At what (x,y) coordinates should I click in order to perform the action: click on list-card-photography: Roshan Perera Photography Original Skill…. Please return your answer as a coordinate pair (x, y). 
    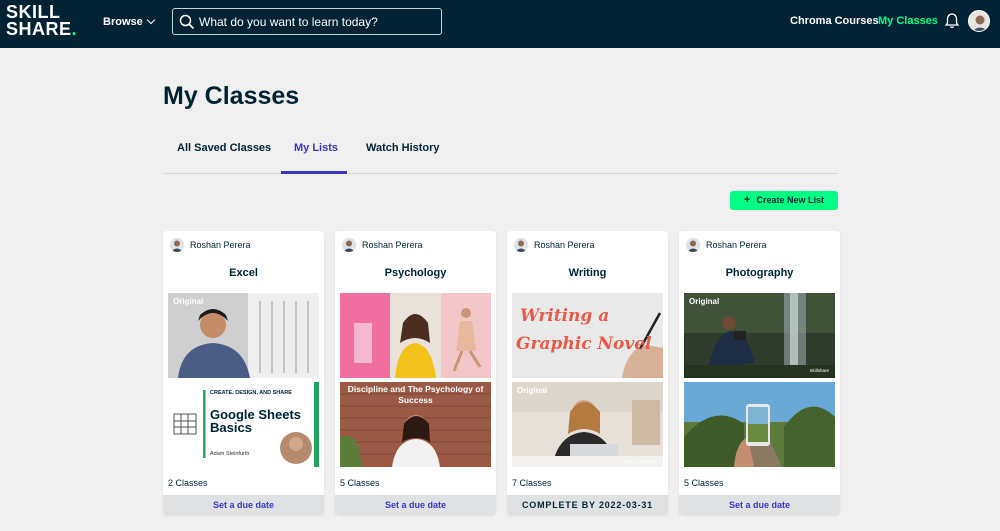
    Looking at the image, I should click on (759, 373).